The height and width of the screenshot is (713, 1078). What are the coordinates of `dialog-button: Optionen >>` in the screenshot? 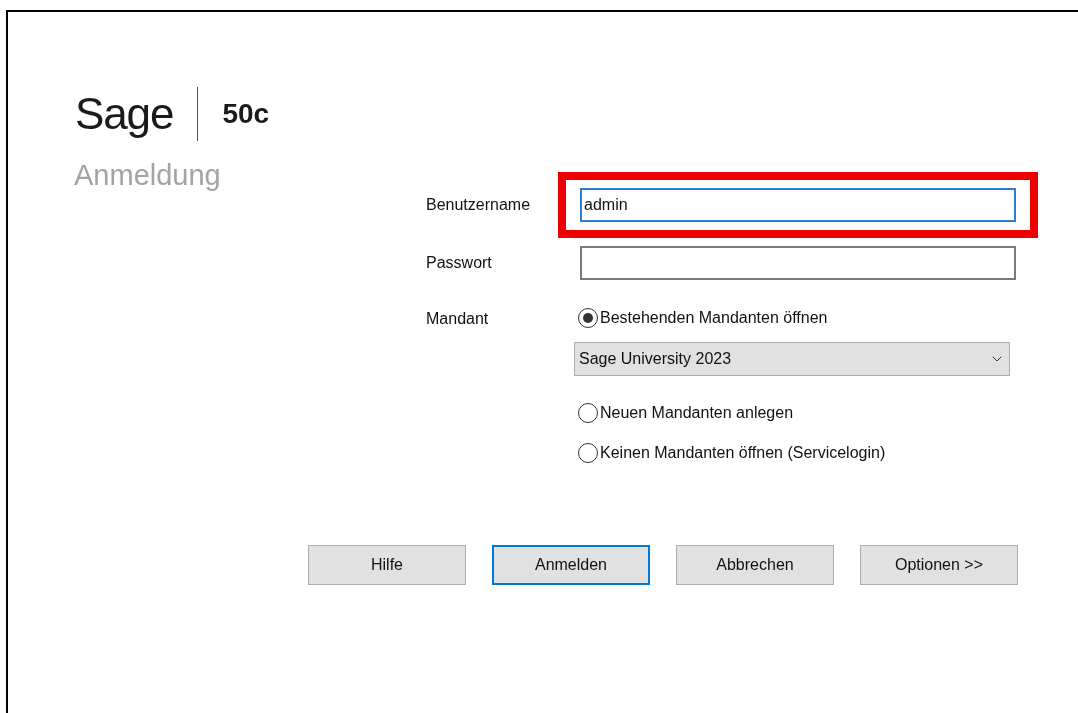 It's located at (939, 564).